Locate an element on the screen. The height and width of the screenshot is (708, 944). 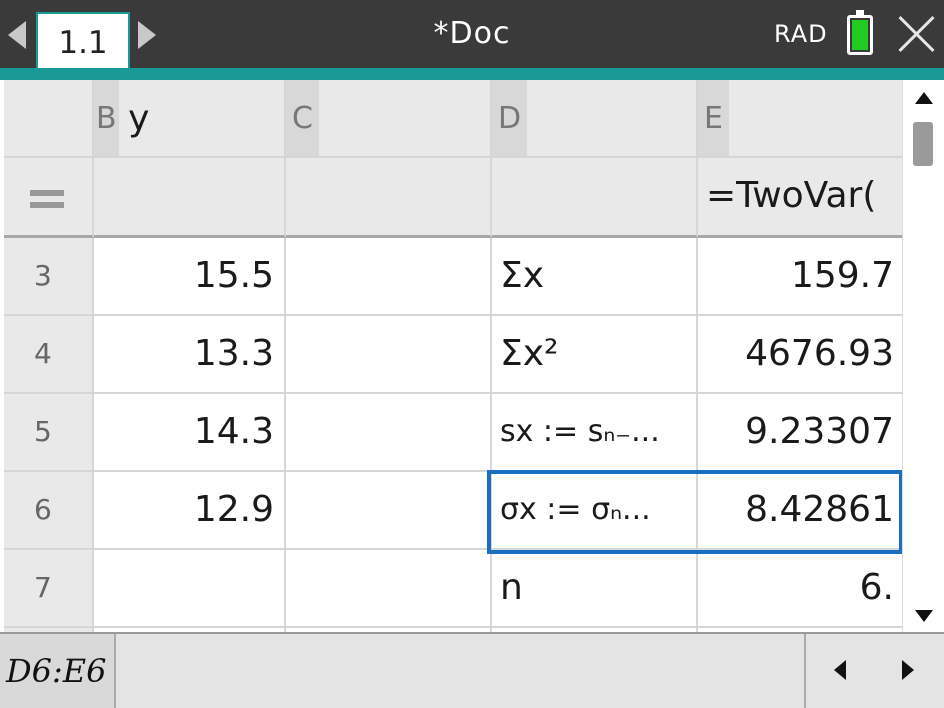
column-letter-b: B is located at coordinates (106, 118).